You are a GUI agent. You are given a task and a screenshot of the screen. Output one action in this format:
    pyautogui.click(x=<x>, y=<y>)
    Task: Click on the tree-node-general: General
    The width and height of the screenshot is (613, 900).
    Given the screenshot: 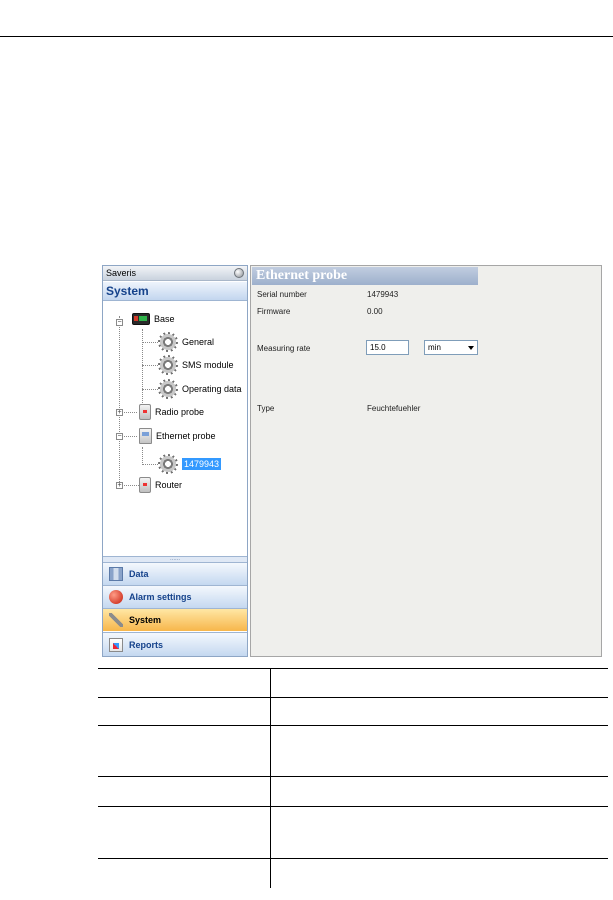 What is the action you would take?
    pyautogui.click(x=186, y=342)
    